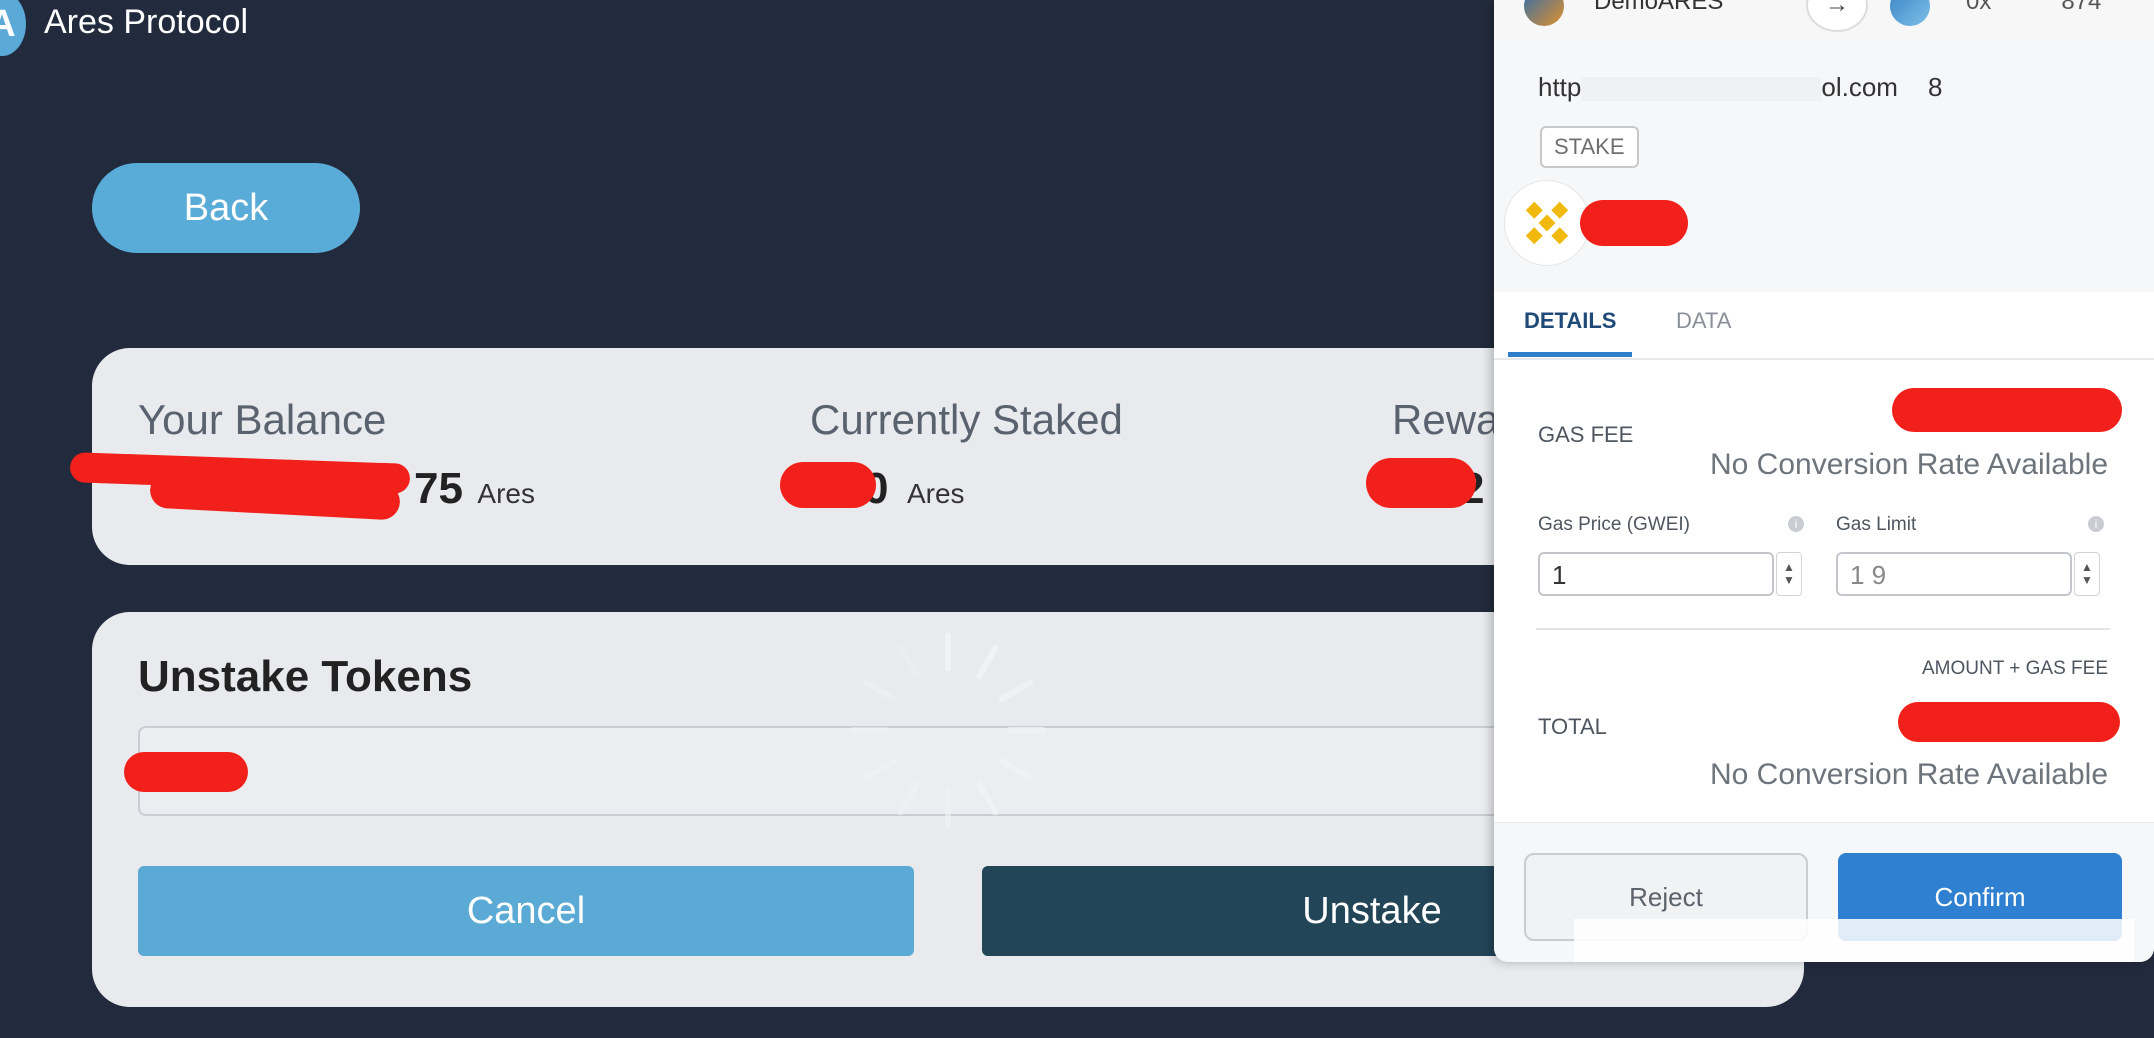  Describe the element at coordinates (1908, 464) in the screenshot. I see `gas-fee-conversion: No Conversion Rate Available` at that location.